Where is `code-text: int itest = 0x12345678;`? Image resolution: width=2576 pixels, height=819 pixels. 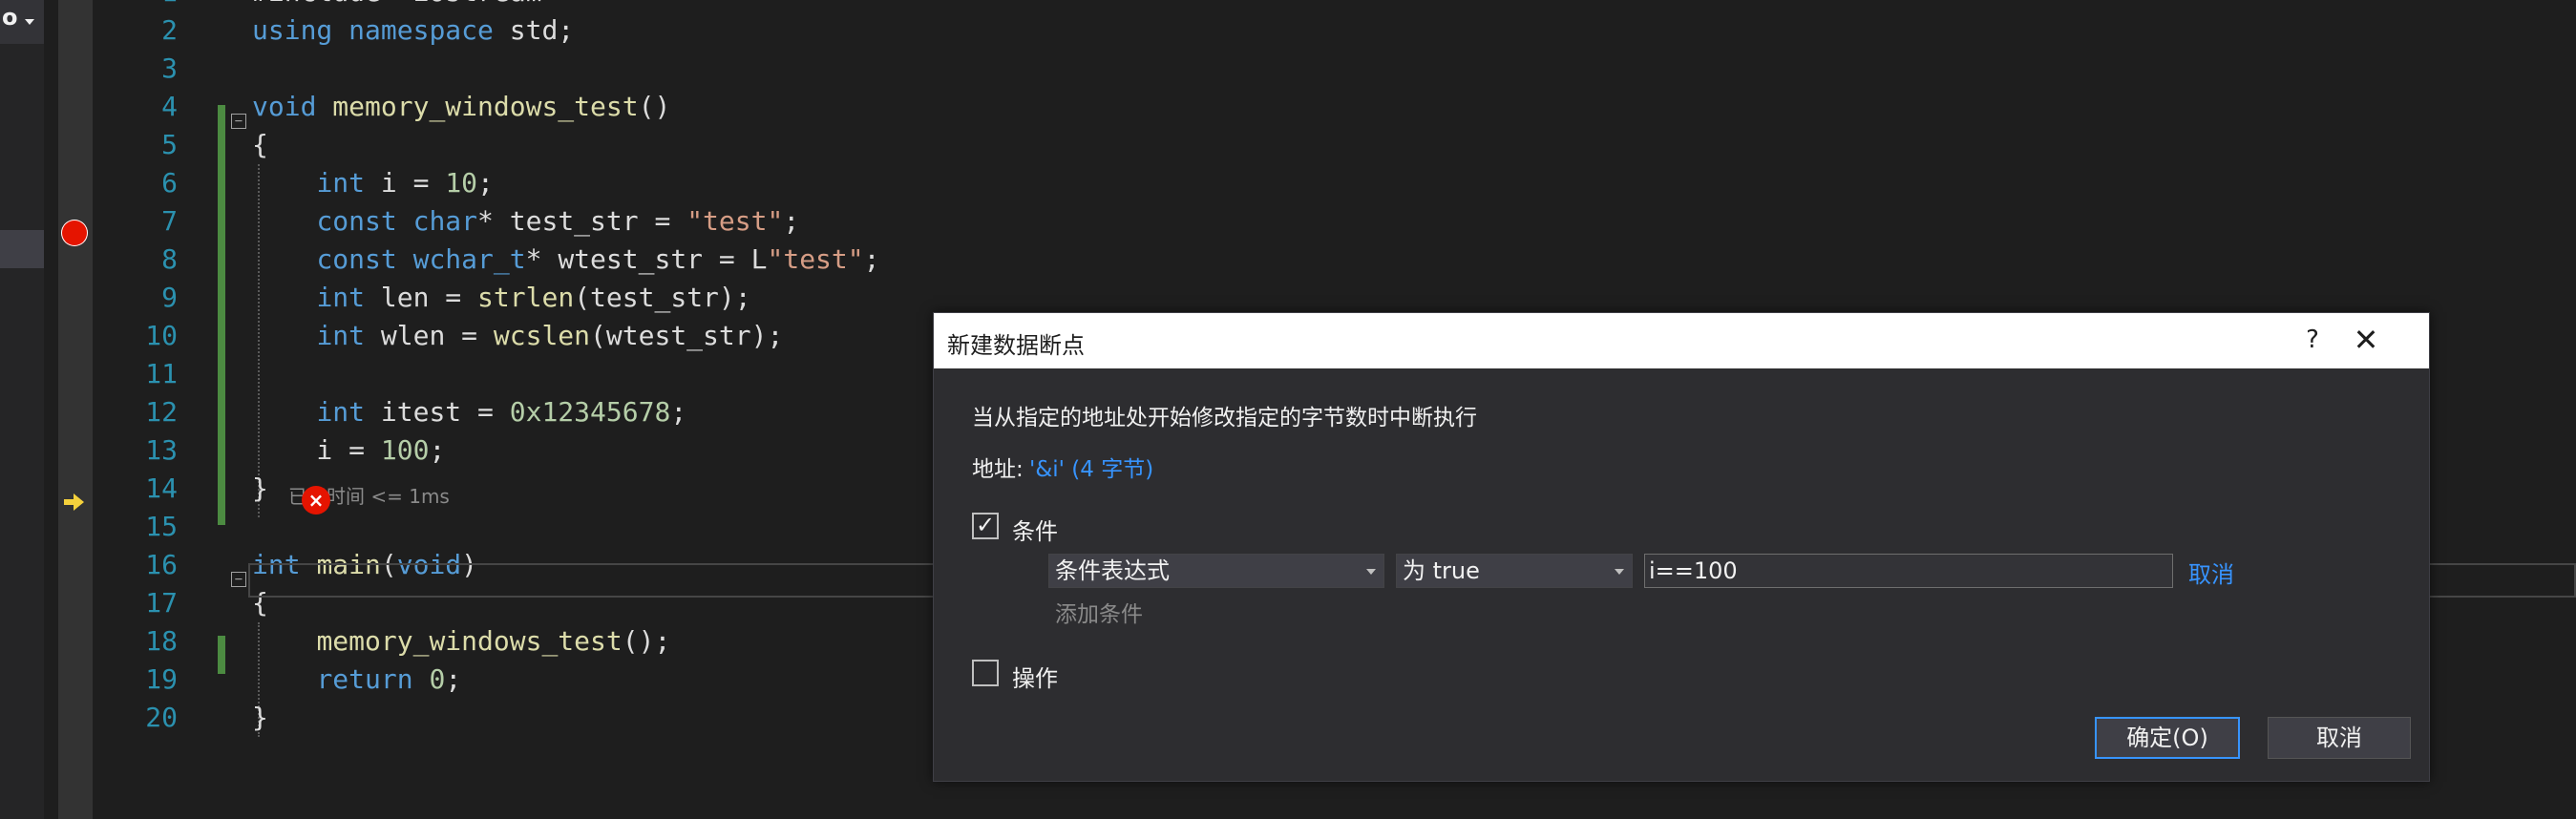
code-text: int itest = 0x12345678; is located at coordinates (469, 412).